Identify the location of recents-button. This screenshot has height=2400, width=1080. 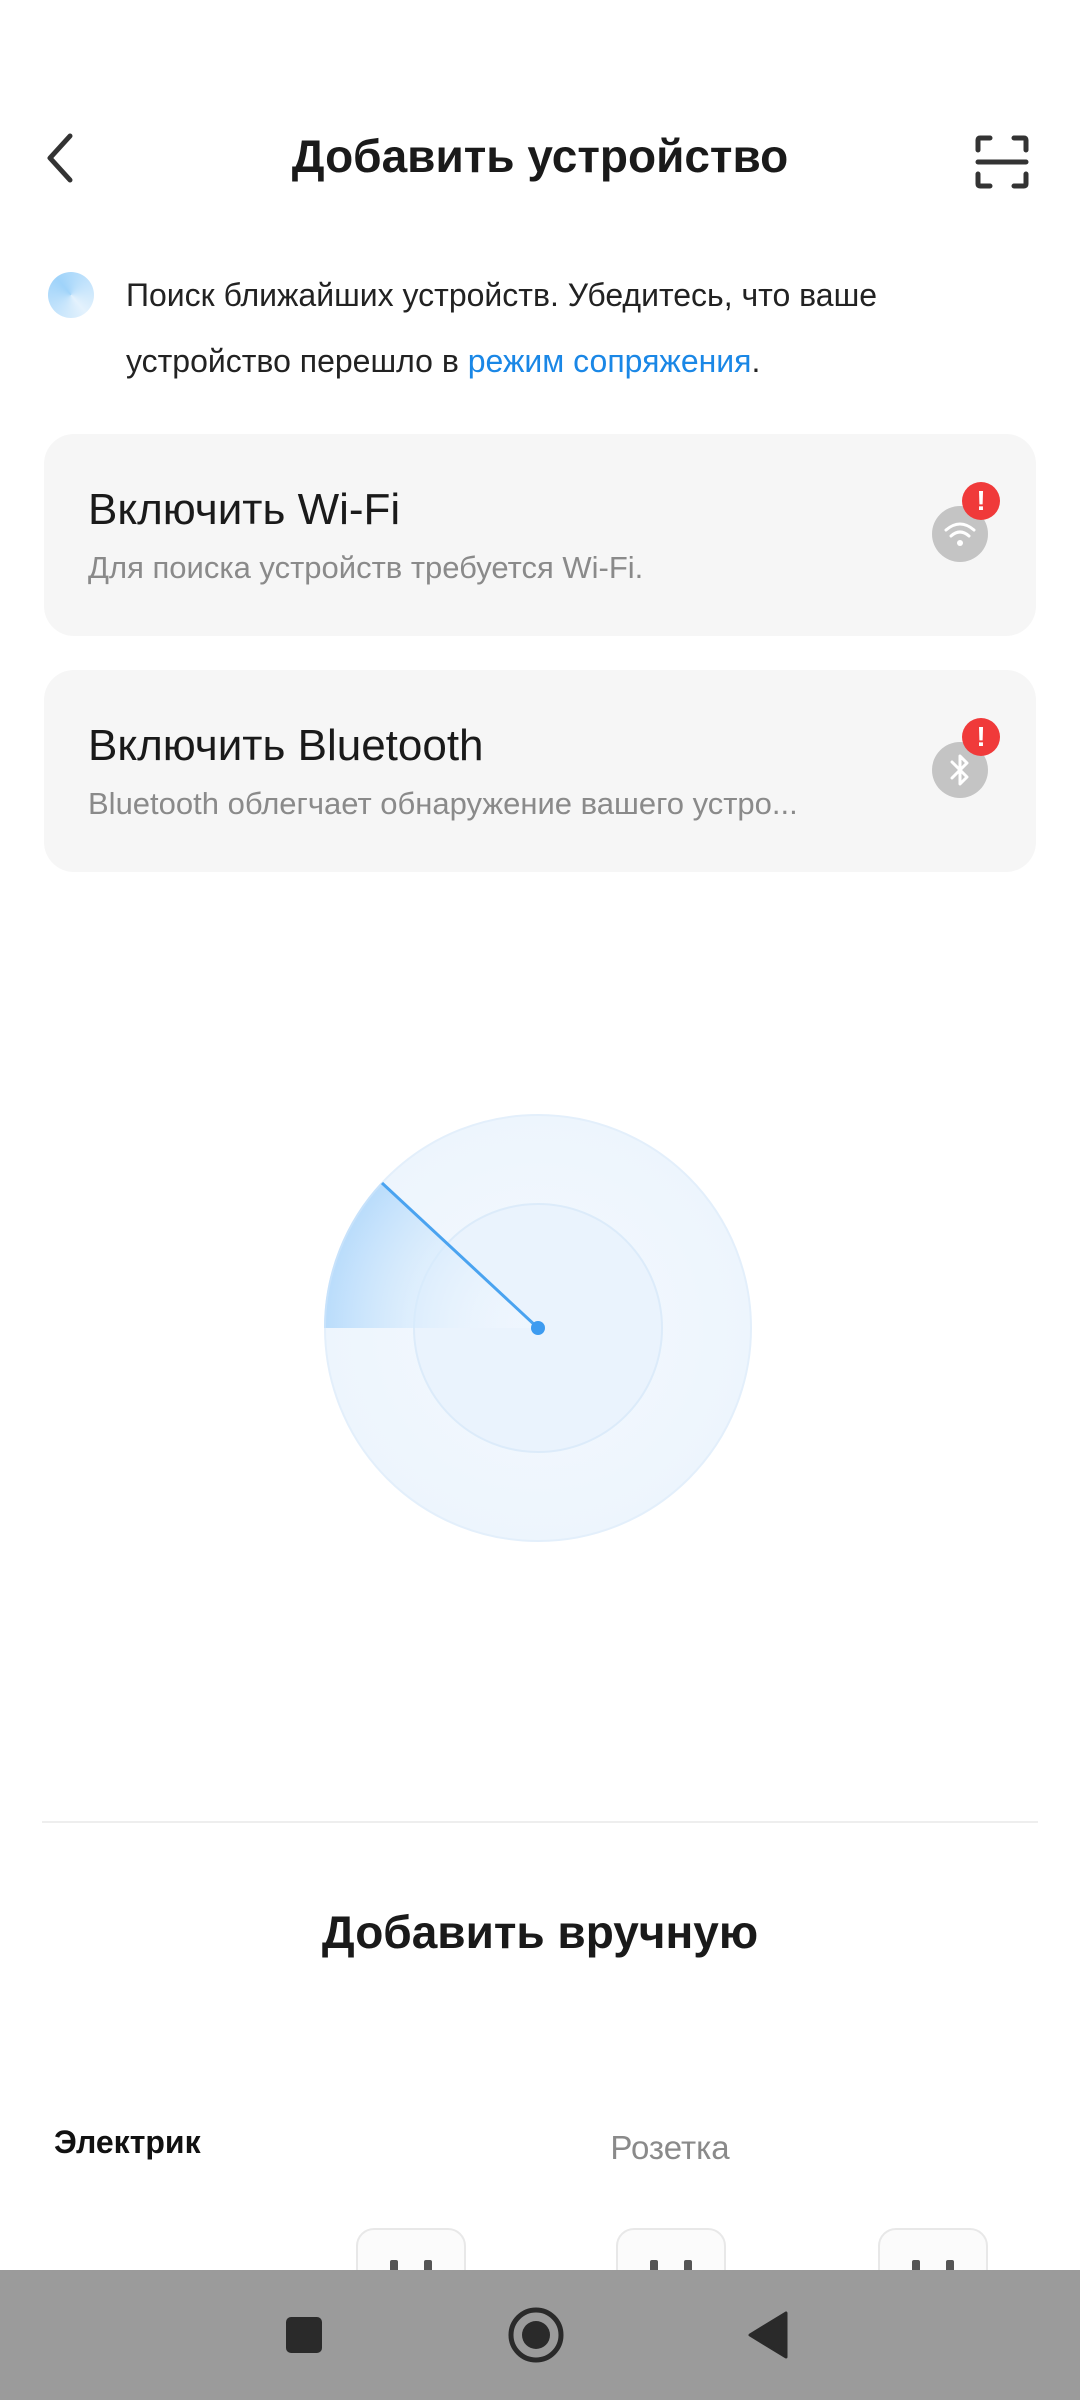
(304, 2335).